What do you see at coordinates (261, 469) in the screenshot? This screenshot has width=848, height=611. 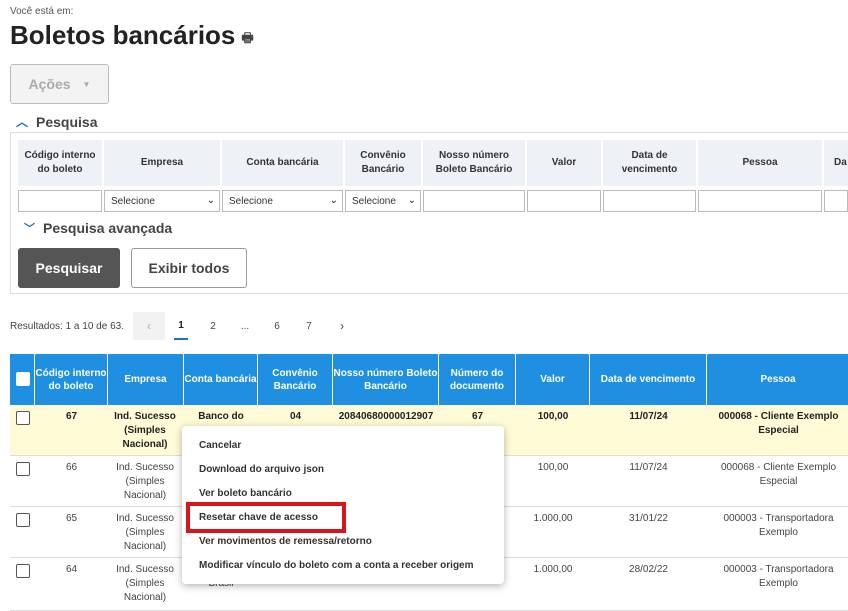 I see `menu-item-download-json: Download do arquivo json` at bounding box center [261, 469].